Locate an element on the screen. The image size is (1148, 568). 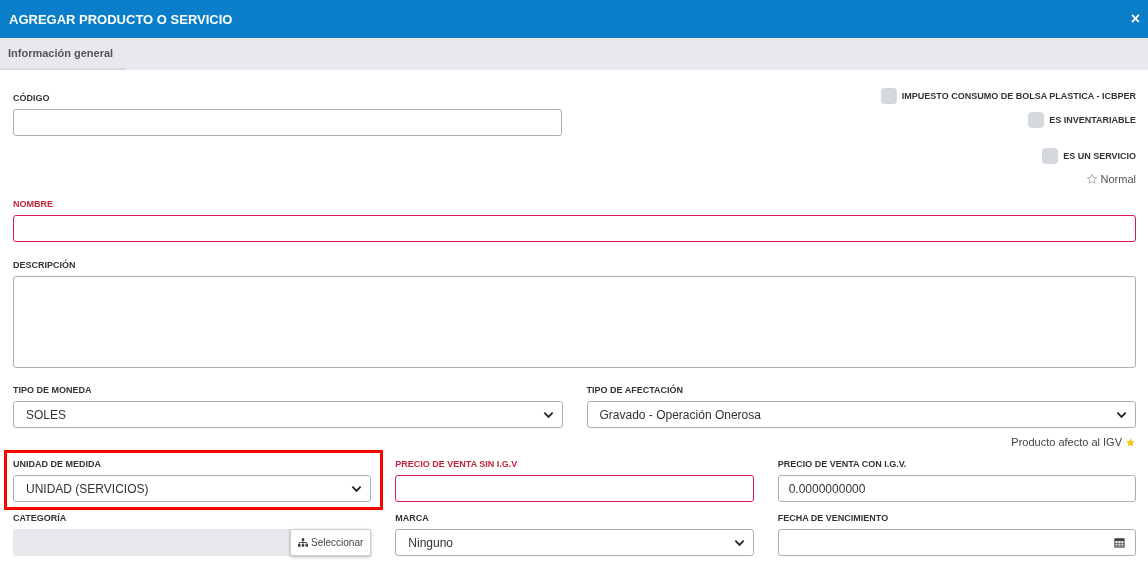
select-field: Gravado - Operación Onerosa is located at coordinates (861, 414).